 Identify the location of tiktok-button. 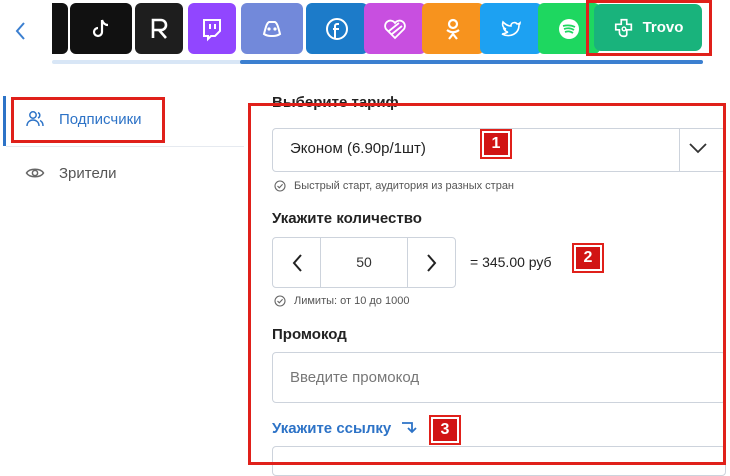
(101, 28).